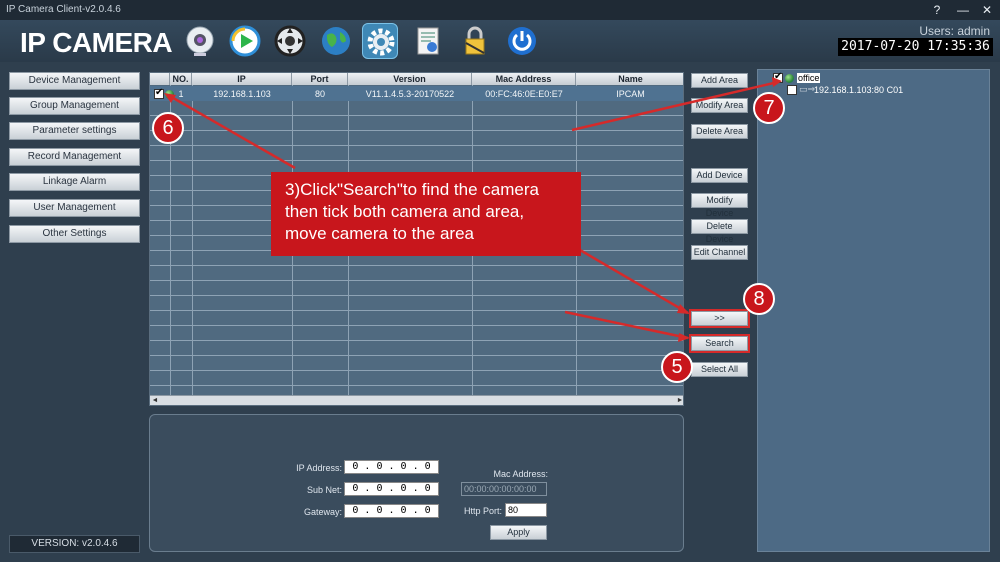  What do you see at coordinates (391, 489) in the screenshot?
I see `subnet-field: 0 . 0 . 0 . 0` at bounding box center [391, 489].